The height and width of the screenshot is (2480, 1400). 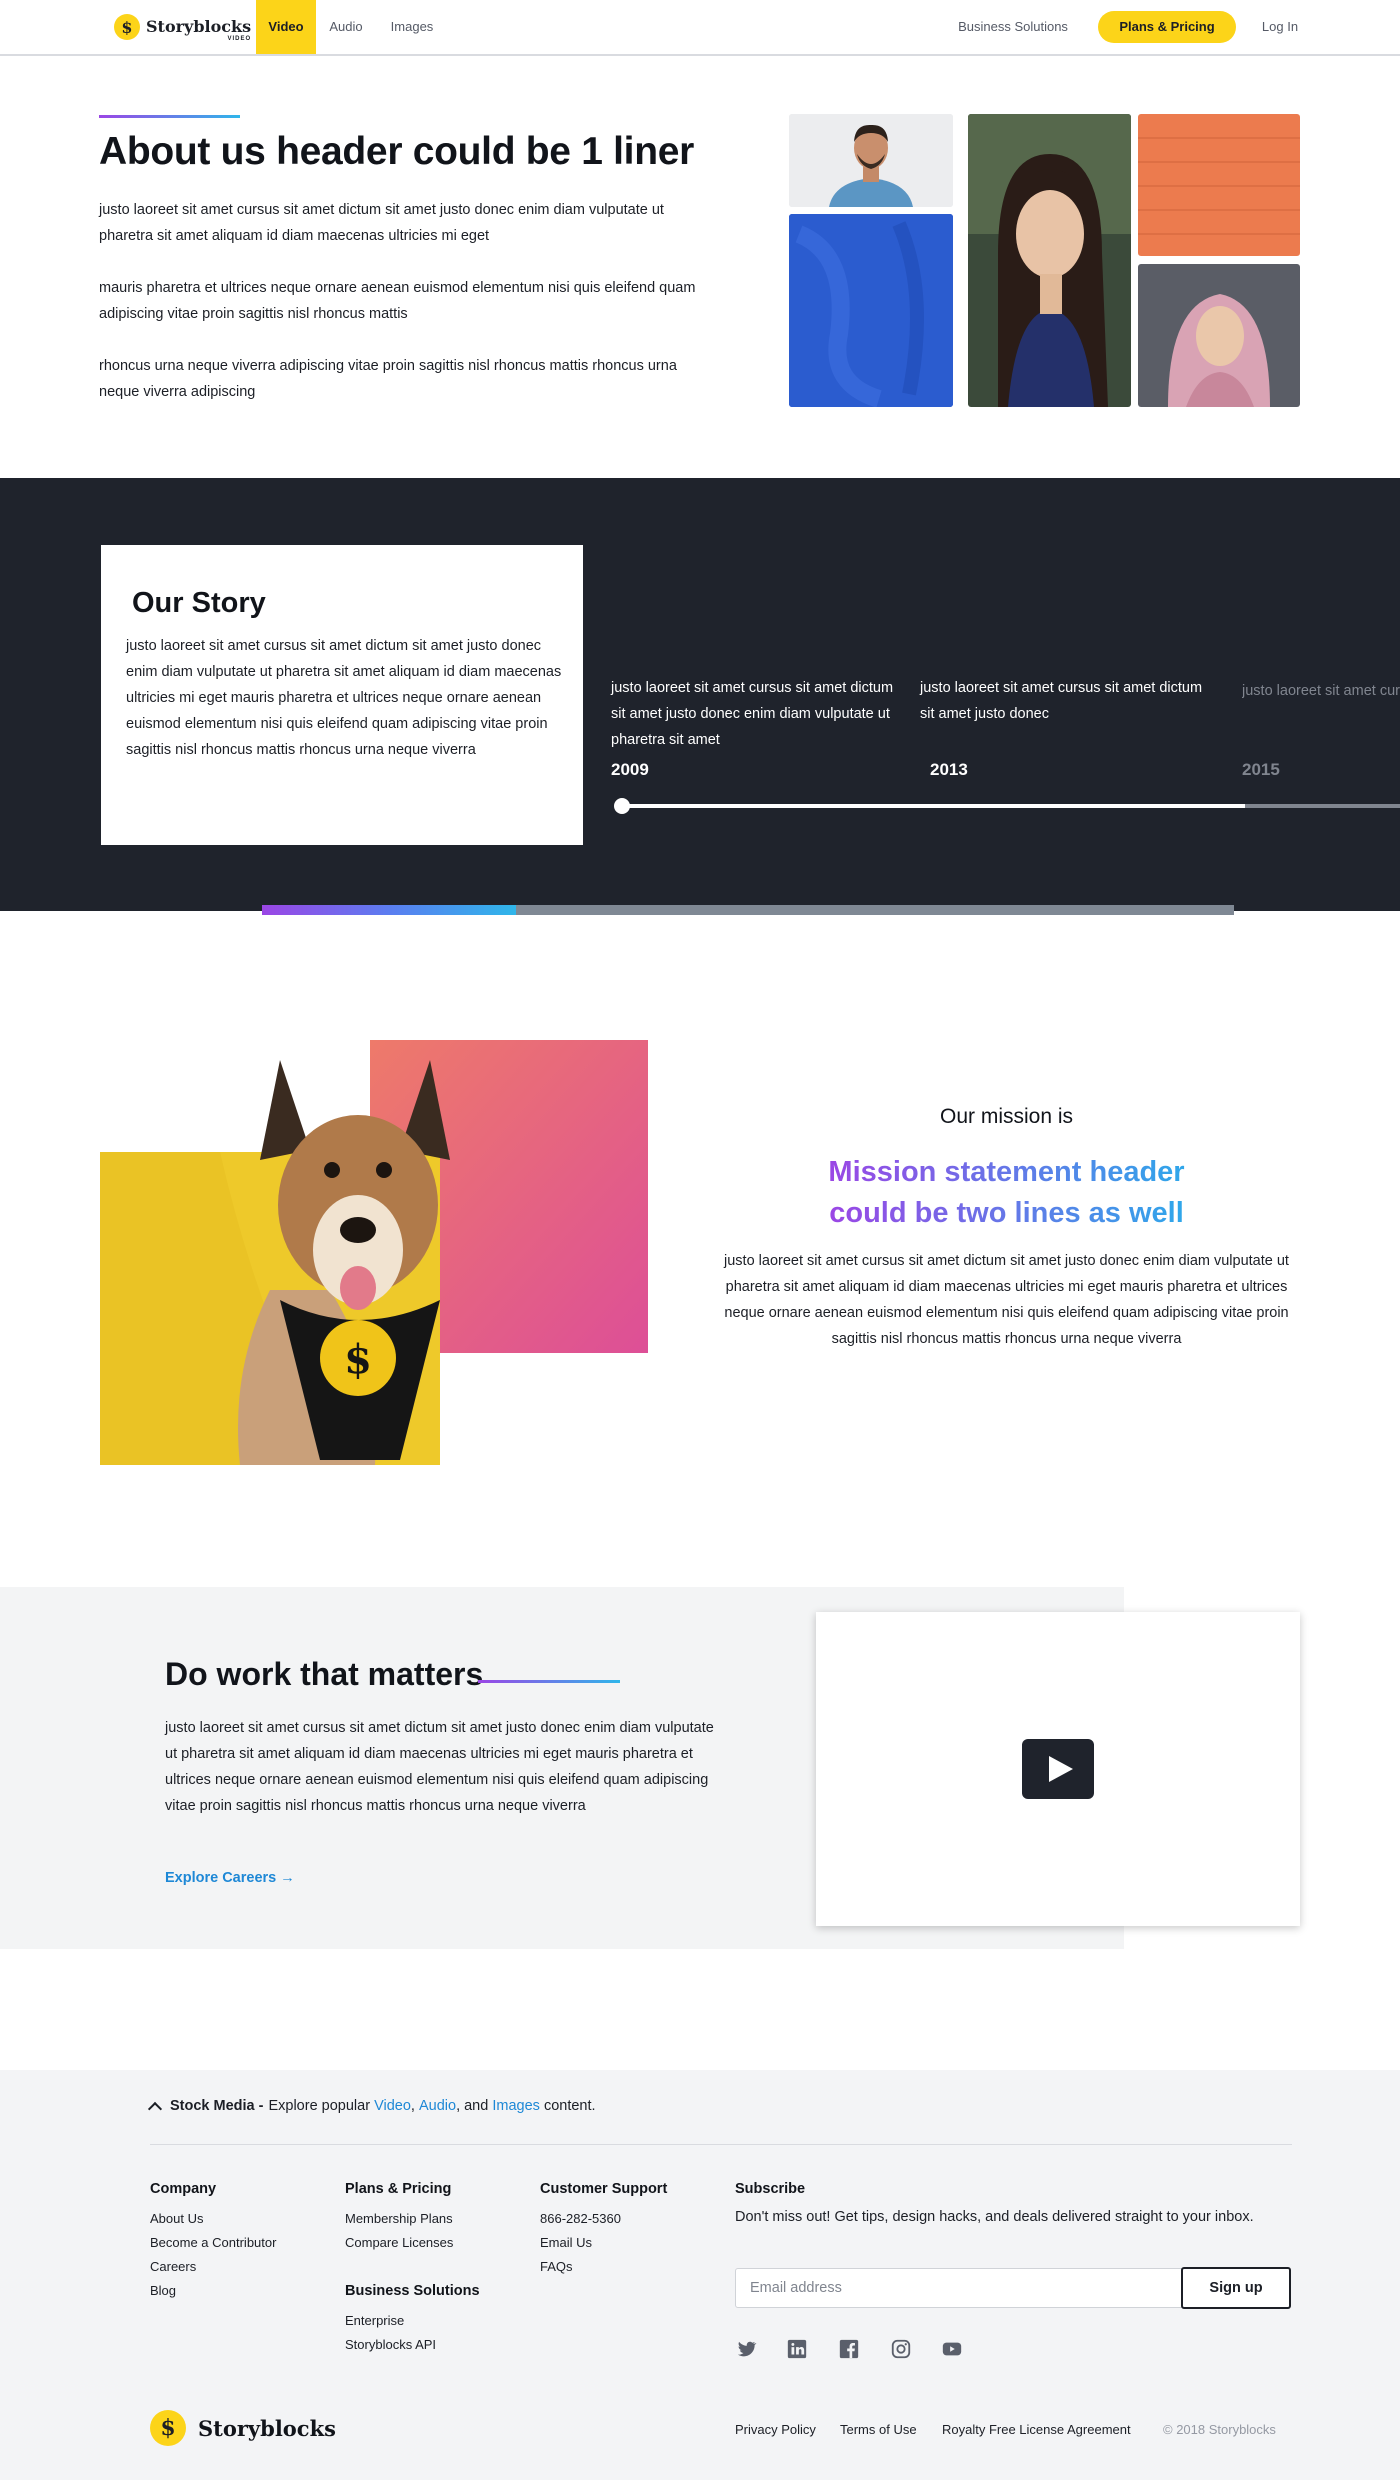 I want to click on footer-link: Become a Contributor, so click(x=213, y=2242).